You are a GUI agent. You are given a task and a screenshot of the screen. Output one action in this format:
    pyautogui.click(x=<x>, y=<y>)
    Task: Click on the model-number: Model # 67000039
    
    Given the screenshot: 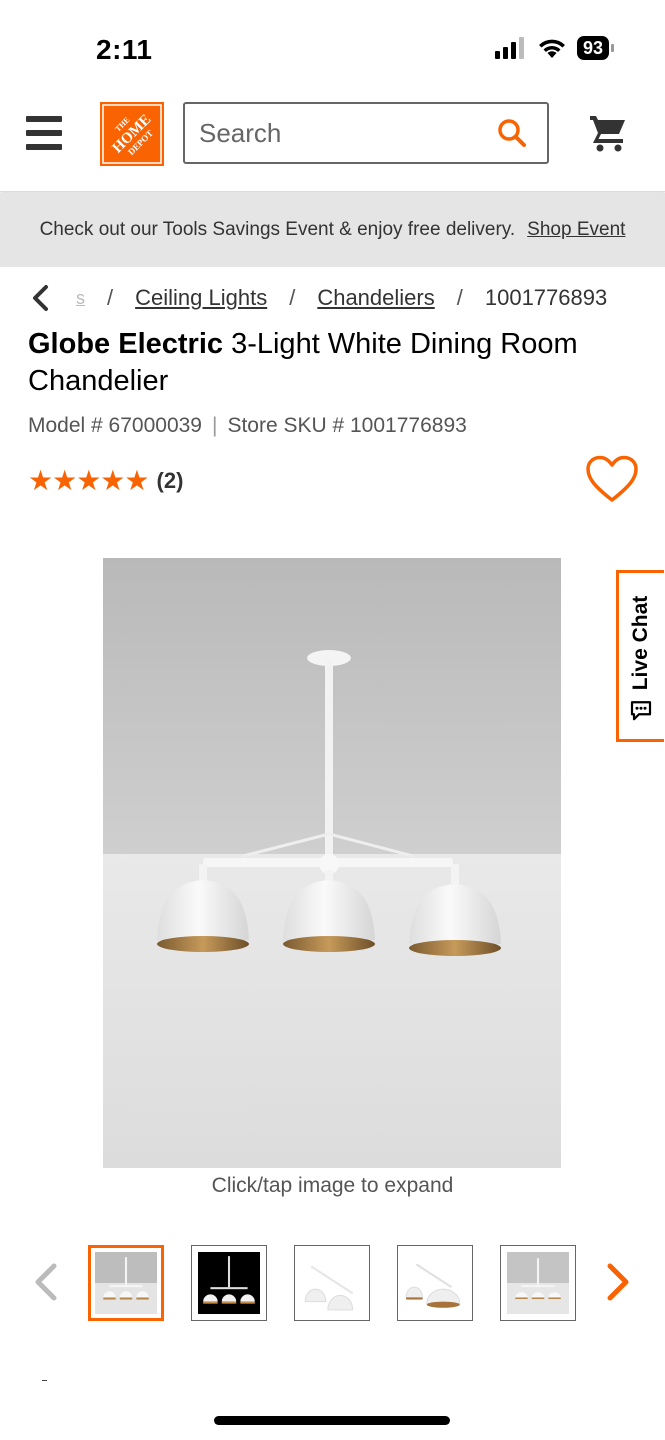 What is the action you would take?
    pyautogui.click(x=115, y=425)
    